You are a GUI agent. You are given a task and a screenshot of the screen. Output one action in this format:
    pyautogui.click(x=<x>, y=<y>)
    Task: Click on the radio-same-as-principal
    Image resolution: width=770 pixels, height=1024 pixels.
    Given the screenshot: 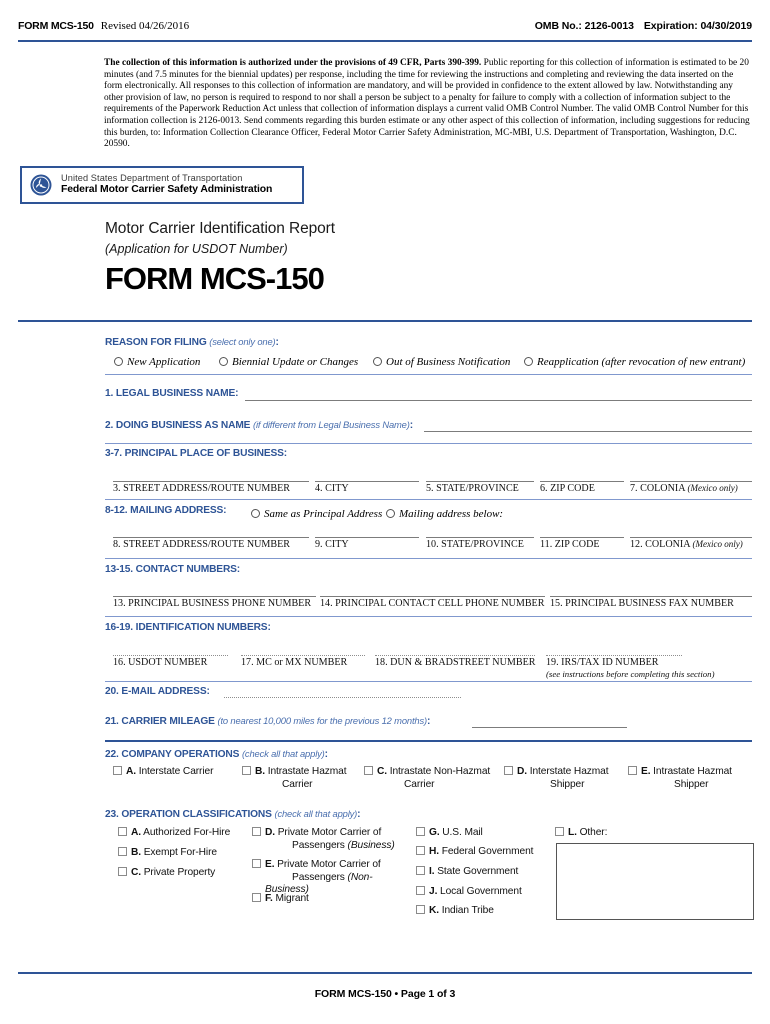 What is the action you would take?
    pyautogui.click(x=255, y=513)
    